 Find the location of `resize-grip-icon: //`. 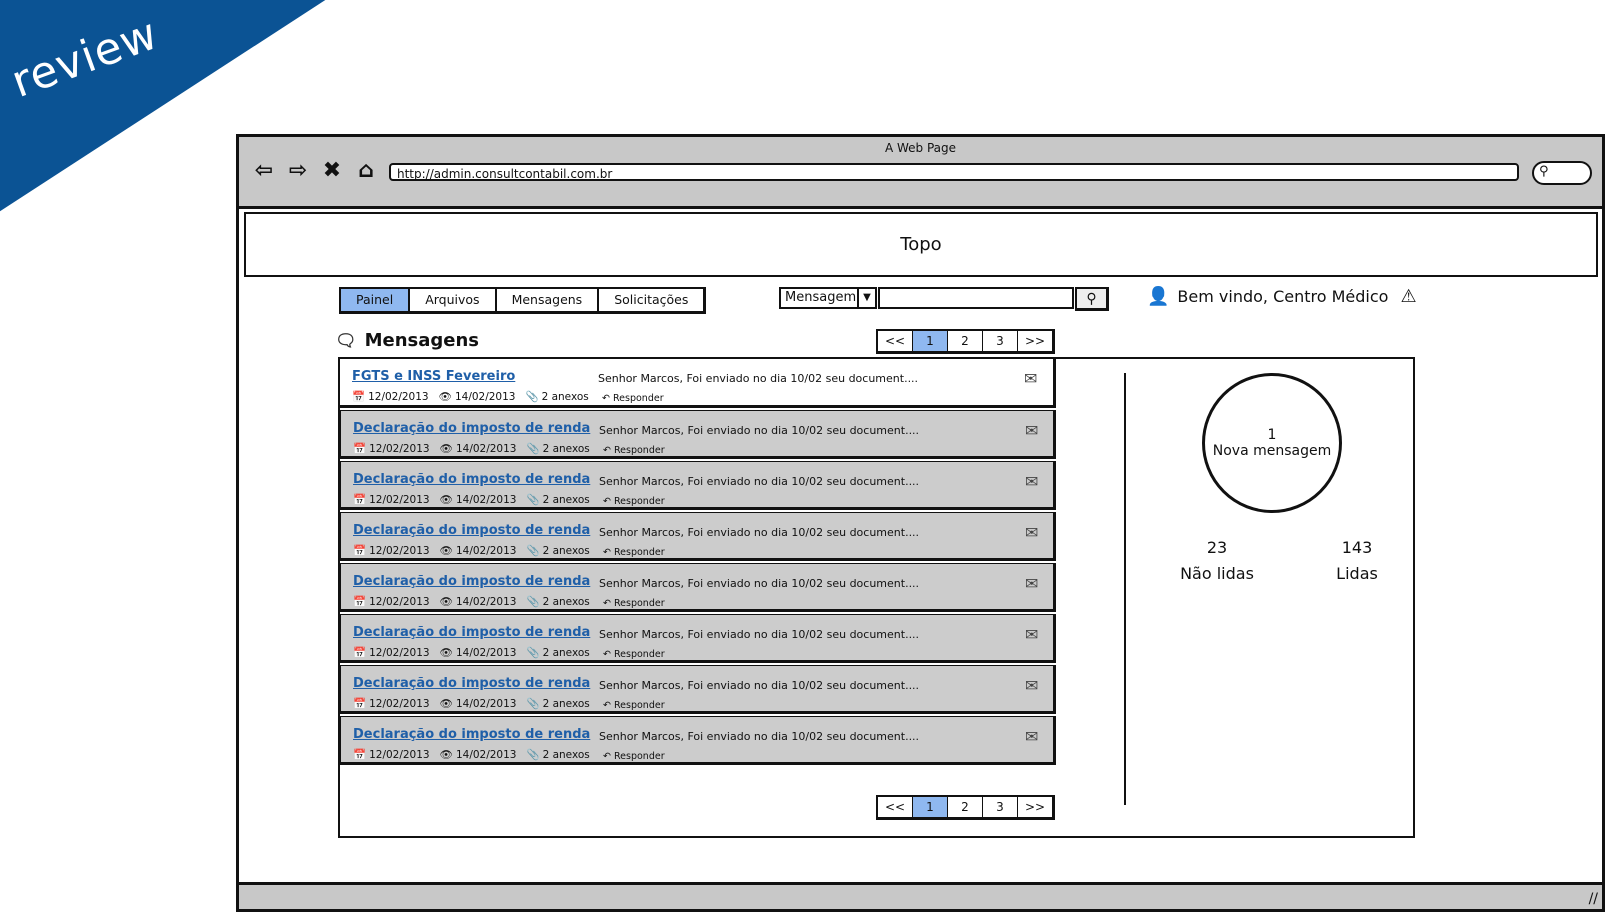

resize-grip-icon: // is located at coordinates (1593, 899).